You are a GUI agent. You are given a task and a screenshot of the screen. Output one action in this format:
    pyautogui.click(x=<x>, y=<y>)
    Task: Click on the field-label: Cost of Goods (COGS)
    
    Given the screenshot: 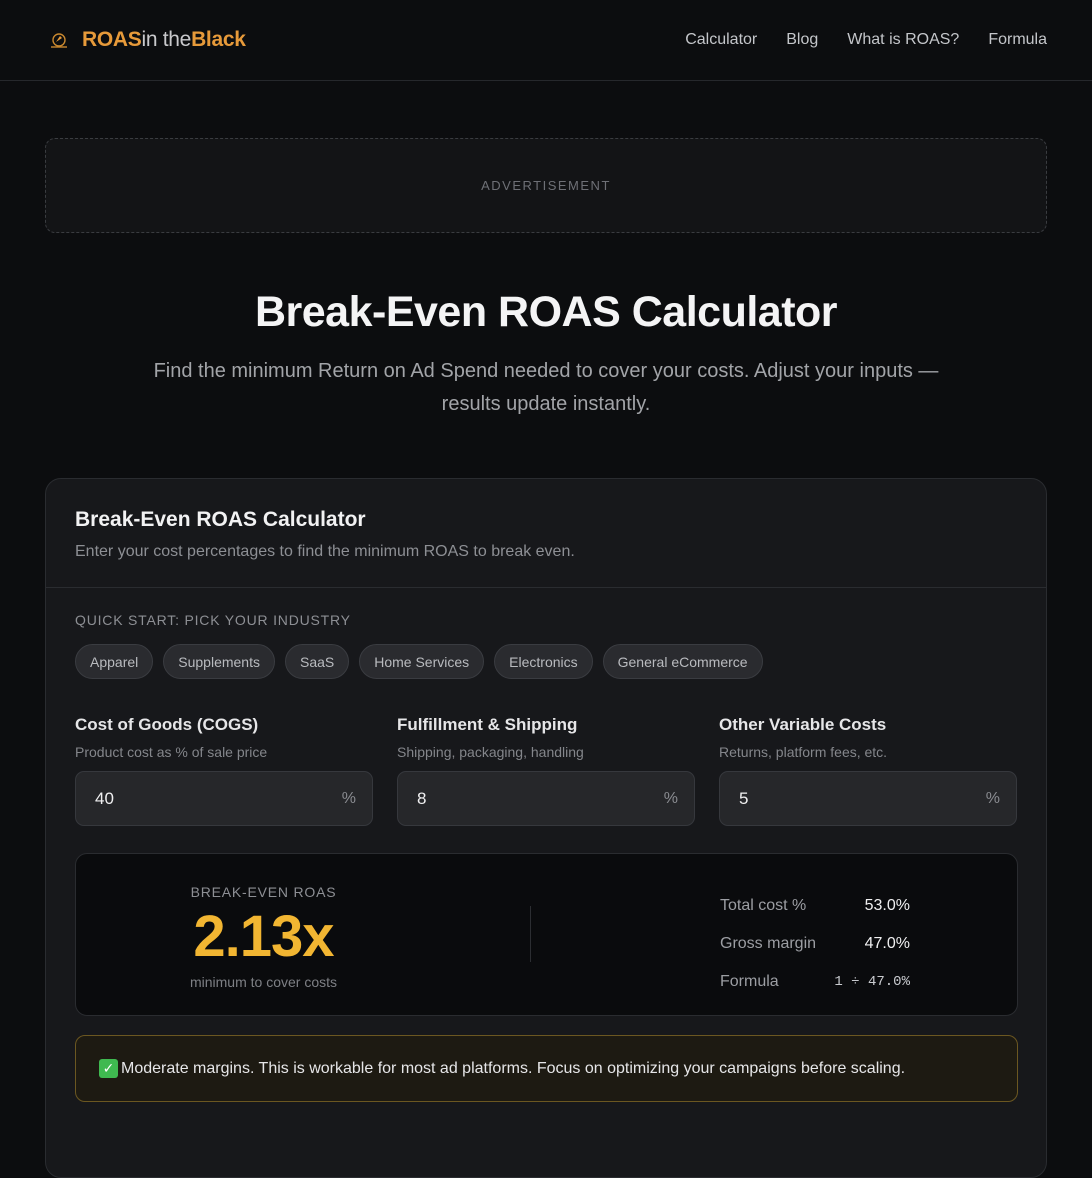 What is the action you would take?
    pyautogui.click(x=167, y=724)
    